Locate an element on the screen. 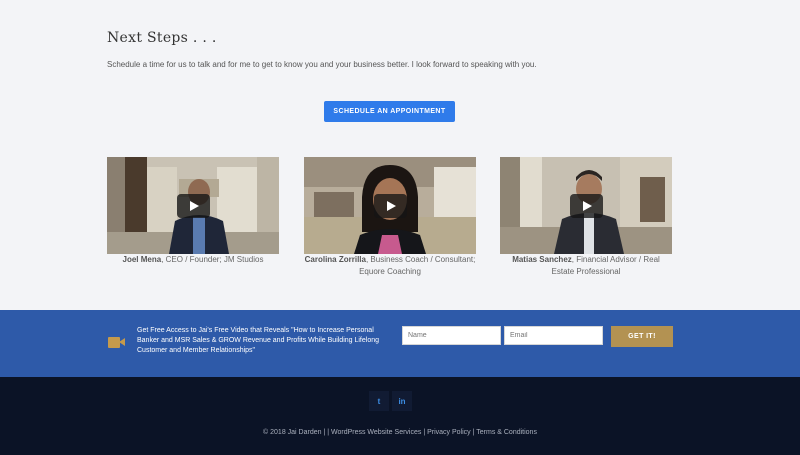 Image resolution: width=800 pixels, height=455 pixels. person-role: , CEO / Founder; JM Studios is located at coordinates (212, 259).